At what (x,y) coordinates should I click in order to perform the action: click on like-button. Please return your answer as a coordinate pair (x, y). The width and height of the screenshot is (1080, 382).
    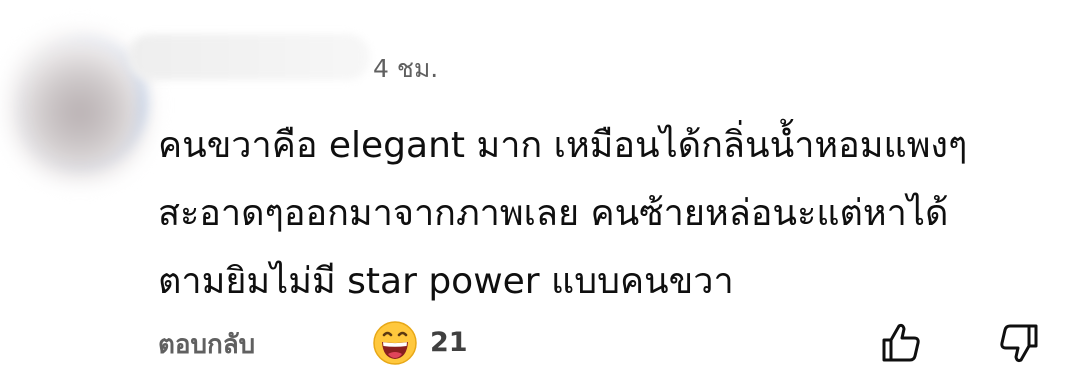
    Looking at the image, I should click on (901, 343).